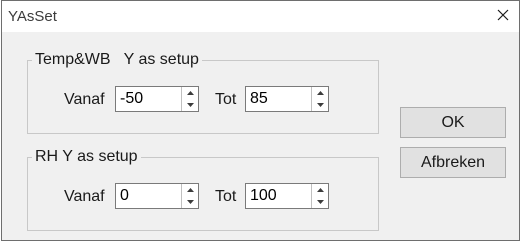 Image resolution: width=523 pixels, height=244 pixels. What do you see at coordinates (453, 162) in the screenshot?
I see `cancel-button: Afbreken` at bounding box center [453, 162].